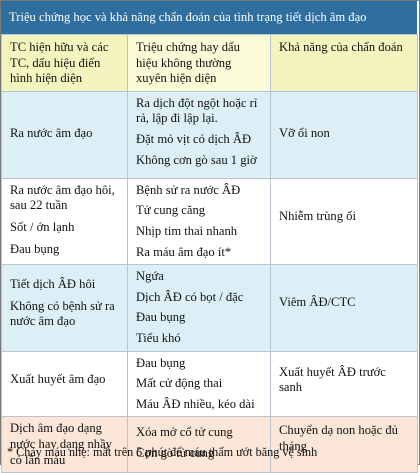  What do you see at coordinates (184, 251) in the screenshot?
I see `symptom-item: Ra máu âm đạo ít*` at bounding box center [184, 251].